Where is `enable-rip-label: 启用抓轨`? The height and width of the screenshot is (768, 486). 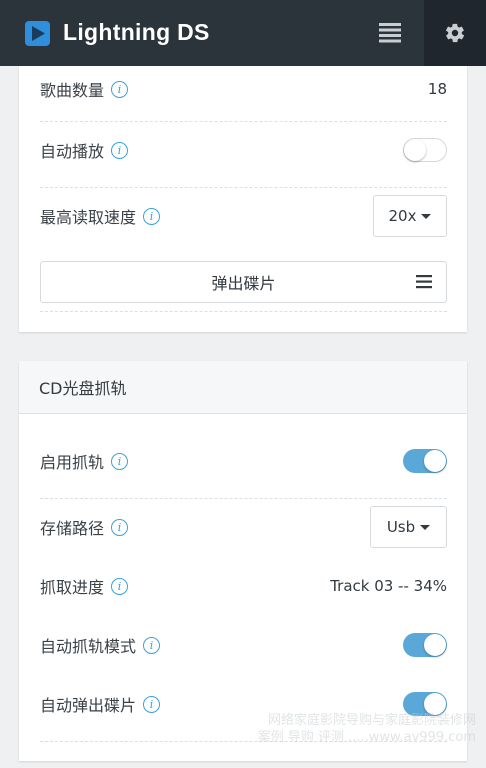
enable-rip-label: 启用抓轨 is located at coordinates (72, 462).